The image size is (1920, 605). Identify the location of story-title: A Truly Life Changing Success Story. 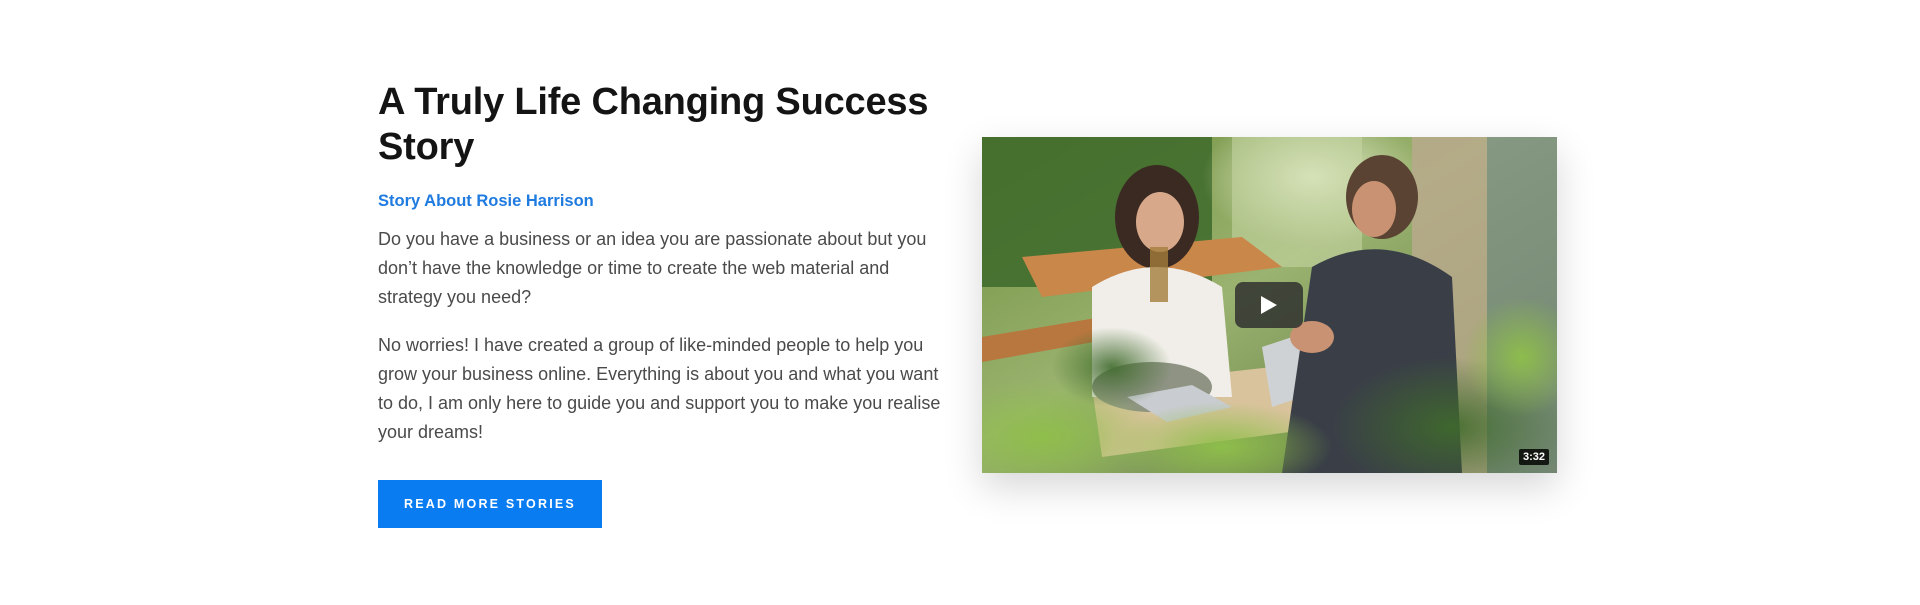
(653, 124).